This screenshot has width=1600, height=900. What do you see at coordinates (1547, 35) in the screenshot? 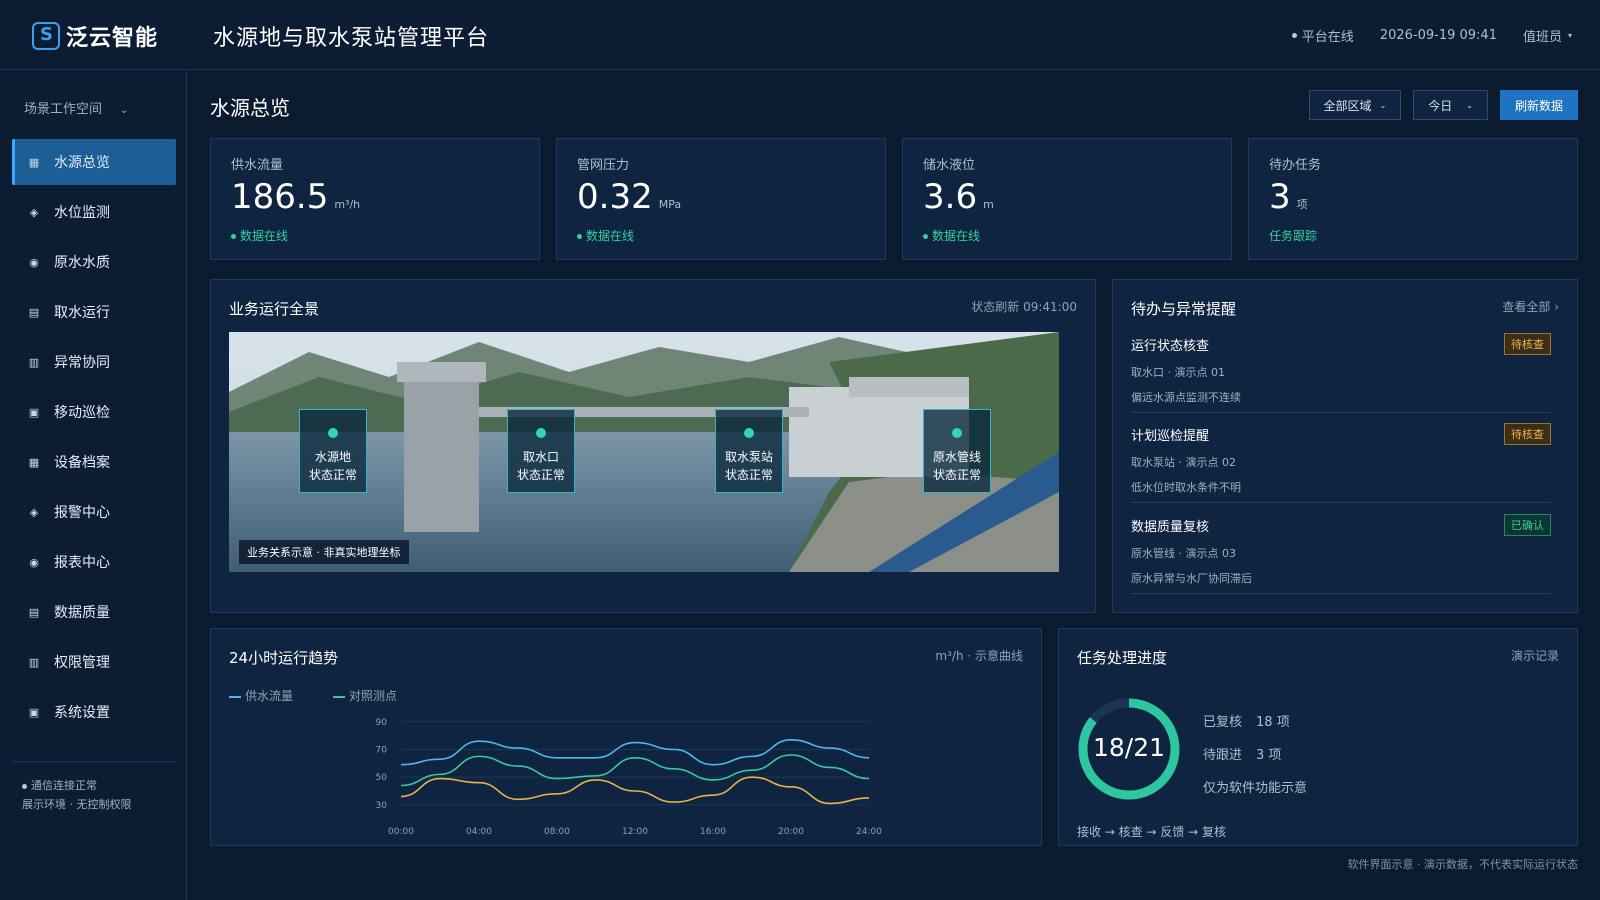
I see `user-menu: 值班员 ▾` at bounding box center [1547, 35].